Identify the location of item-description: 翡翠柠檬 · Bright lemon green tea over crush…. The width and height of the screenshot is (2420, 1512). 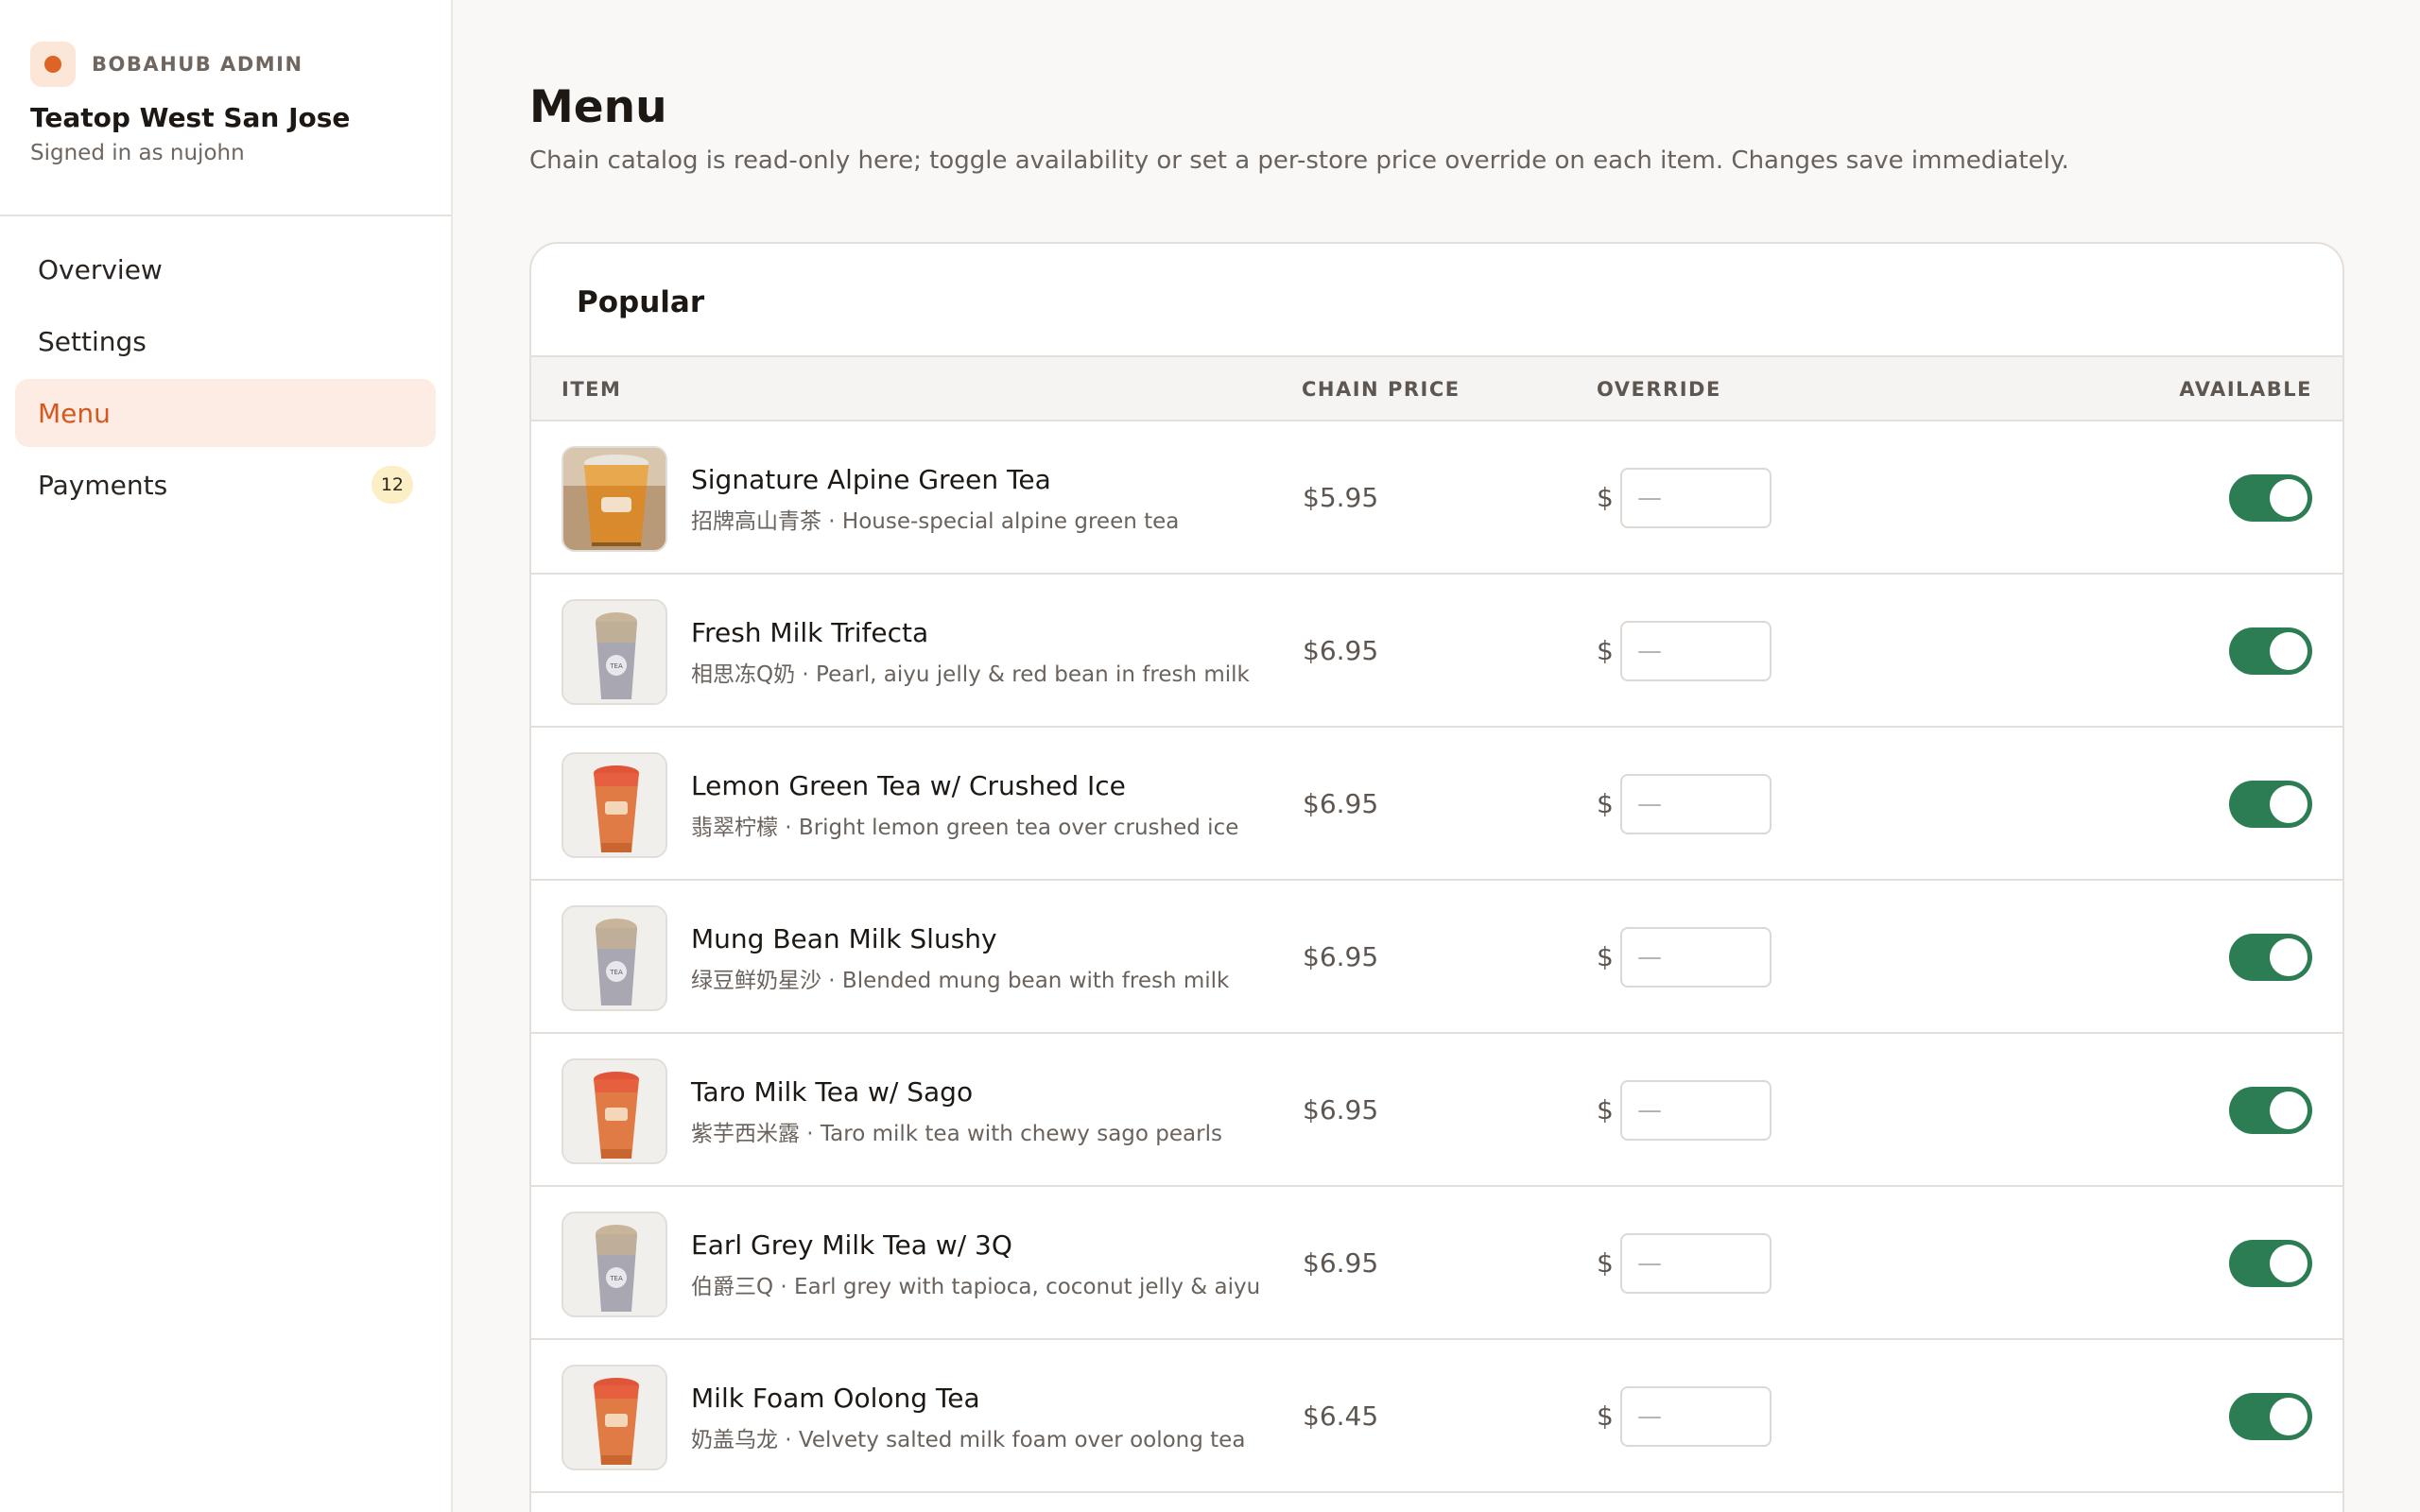
(965, 828).